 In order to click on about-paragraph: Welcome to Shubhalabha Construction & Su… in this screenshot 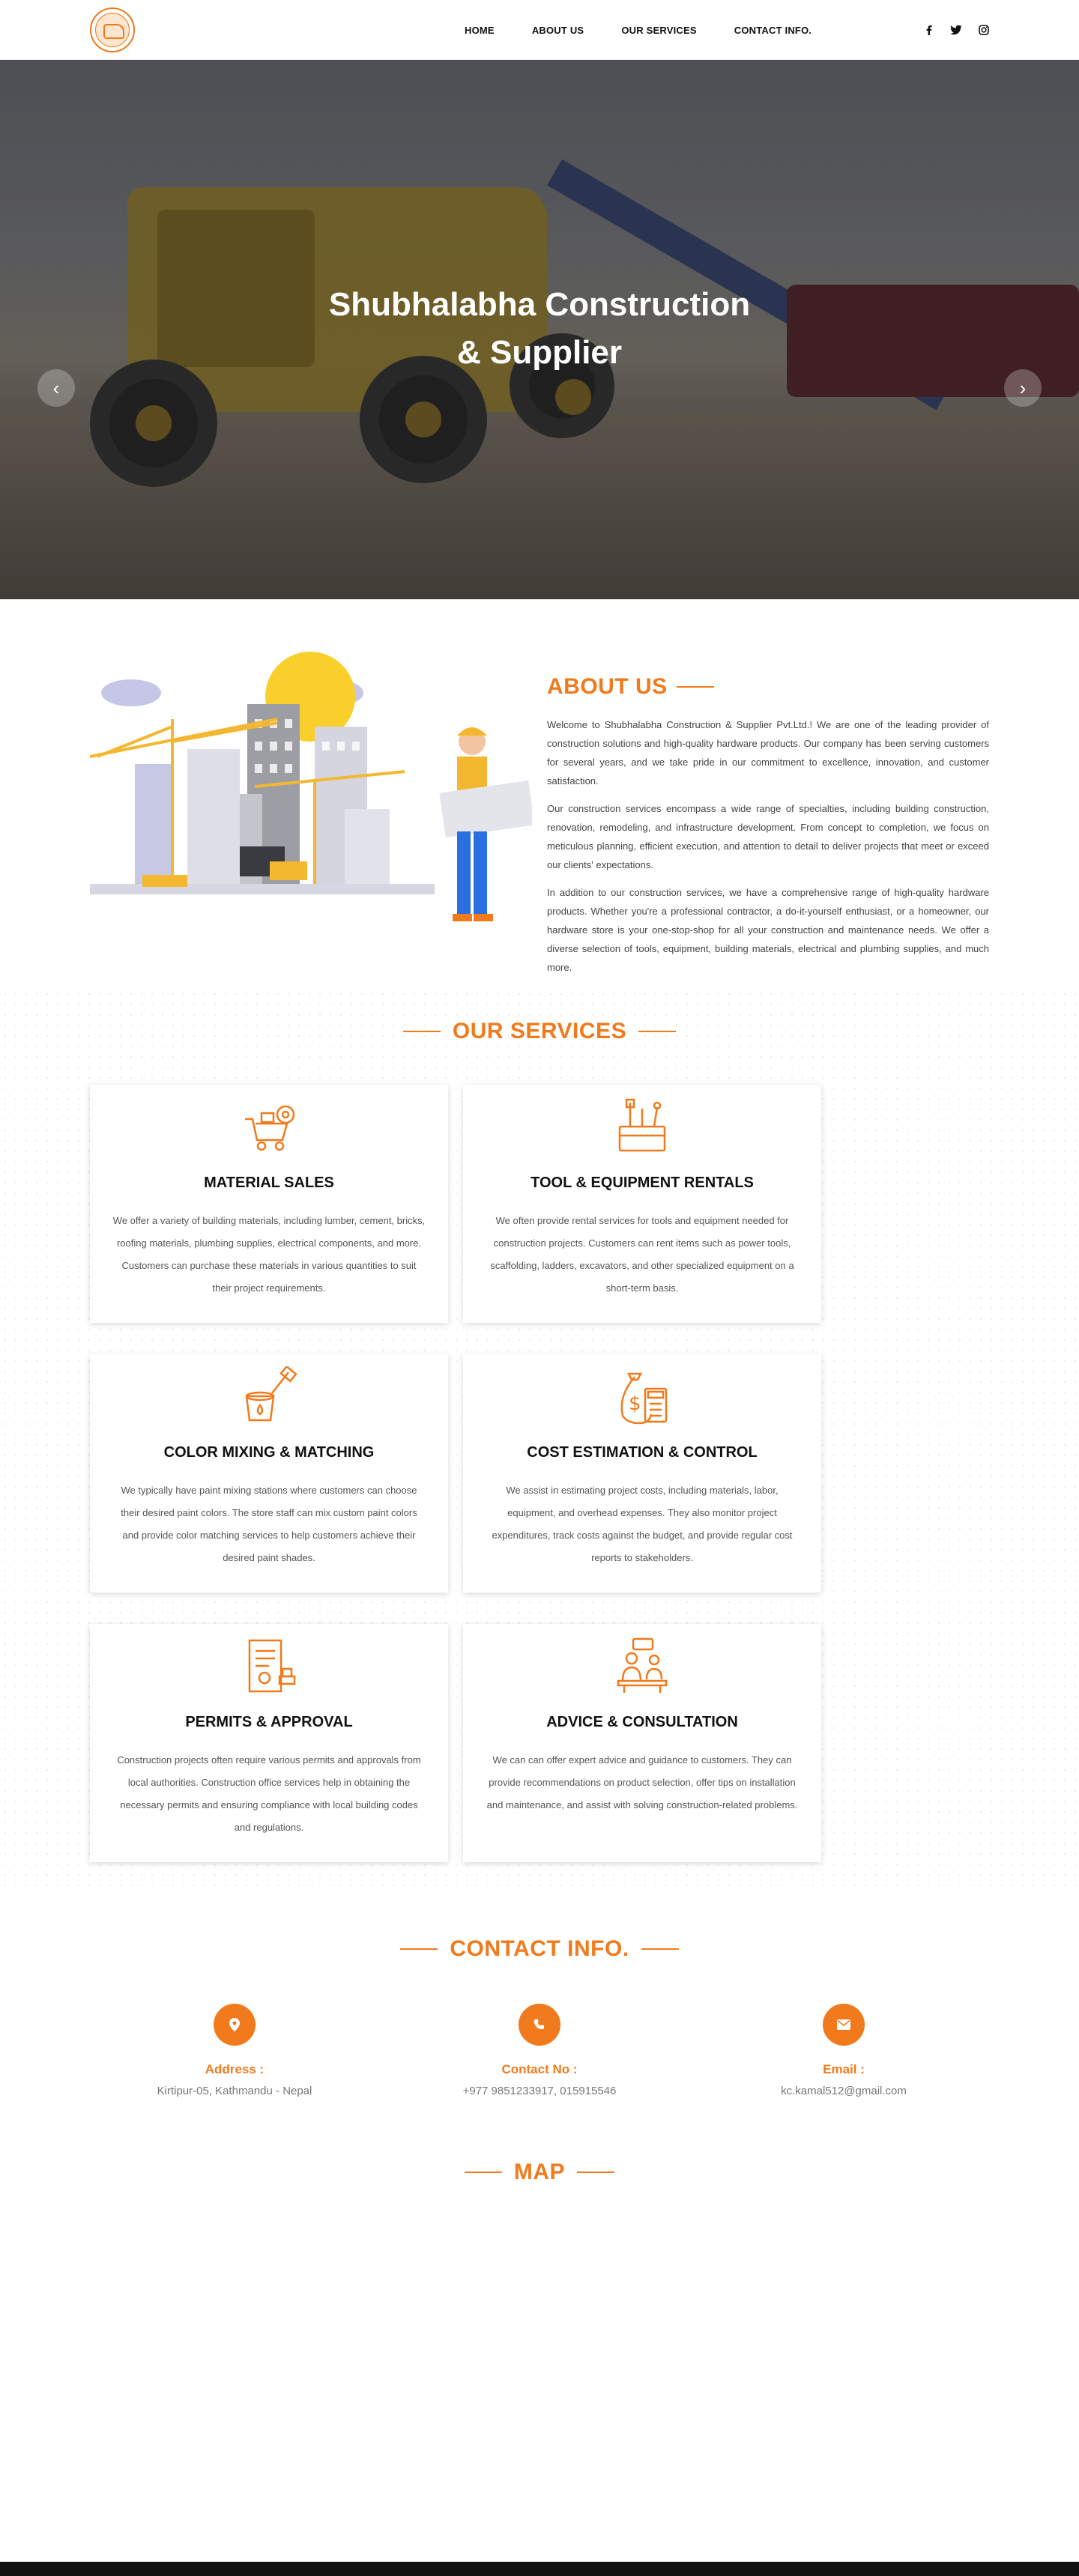, I will do `click(768, 753)`.